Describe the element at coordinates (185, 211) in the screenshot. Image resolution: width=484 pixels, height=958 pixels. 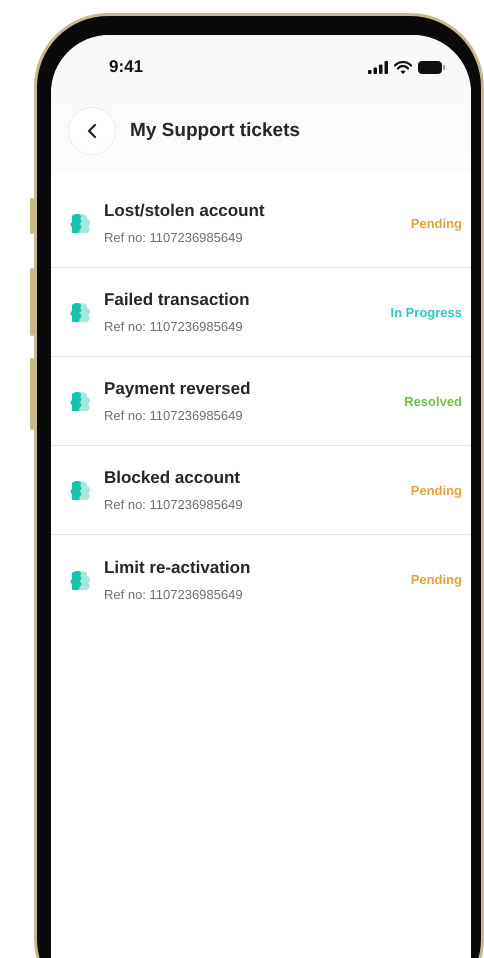
I see `ticket-title: Lost/stolen account` at that location.